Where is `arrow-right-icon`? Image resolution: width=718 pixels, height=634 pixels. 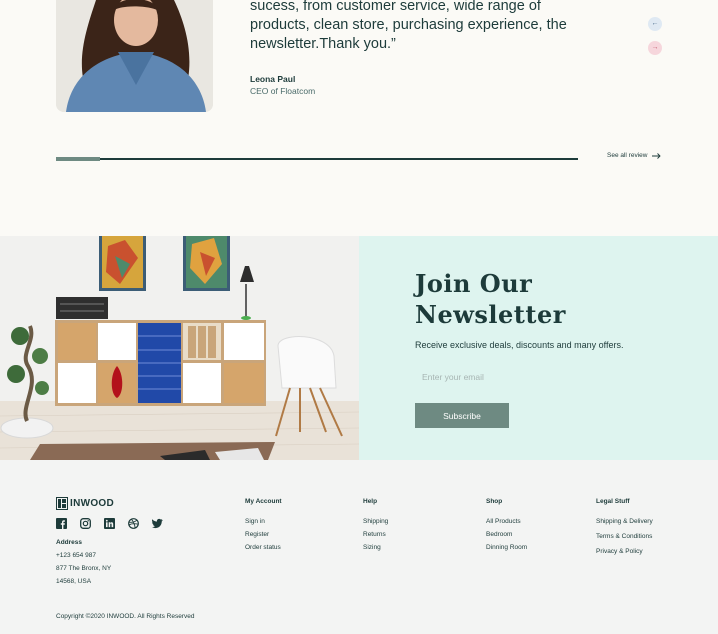 arrow-right-icon is located at coordinates (657, 155).